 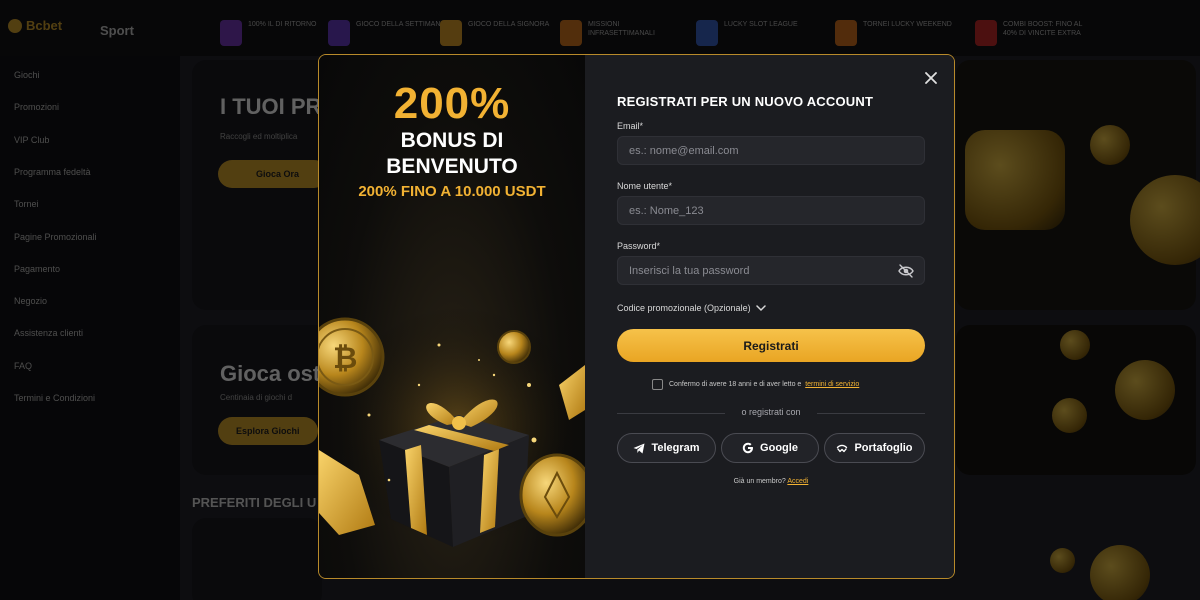 What do you see at coordinates (675, 448) in the screenshot?
I see `telegram-label: Telegram` at bounding box center [675, 448].